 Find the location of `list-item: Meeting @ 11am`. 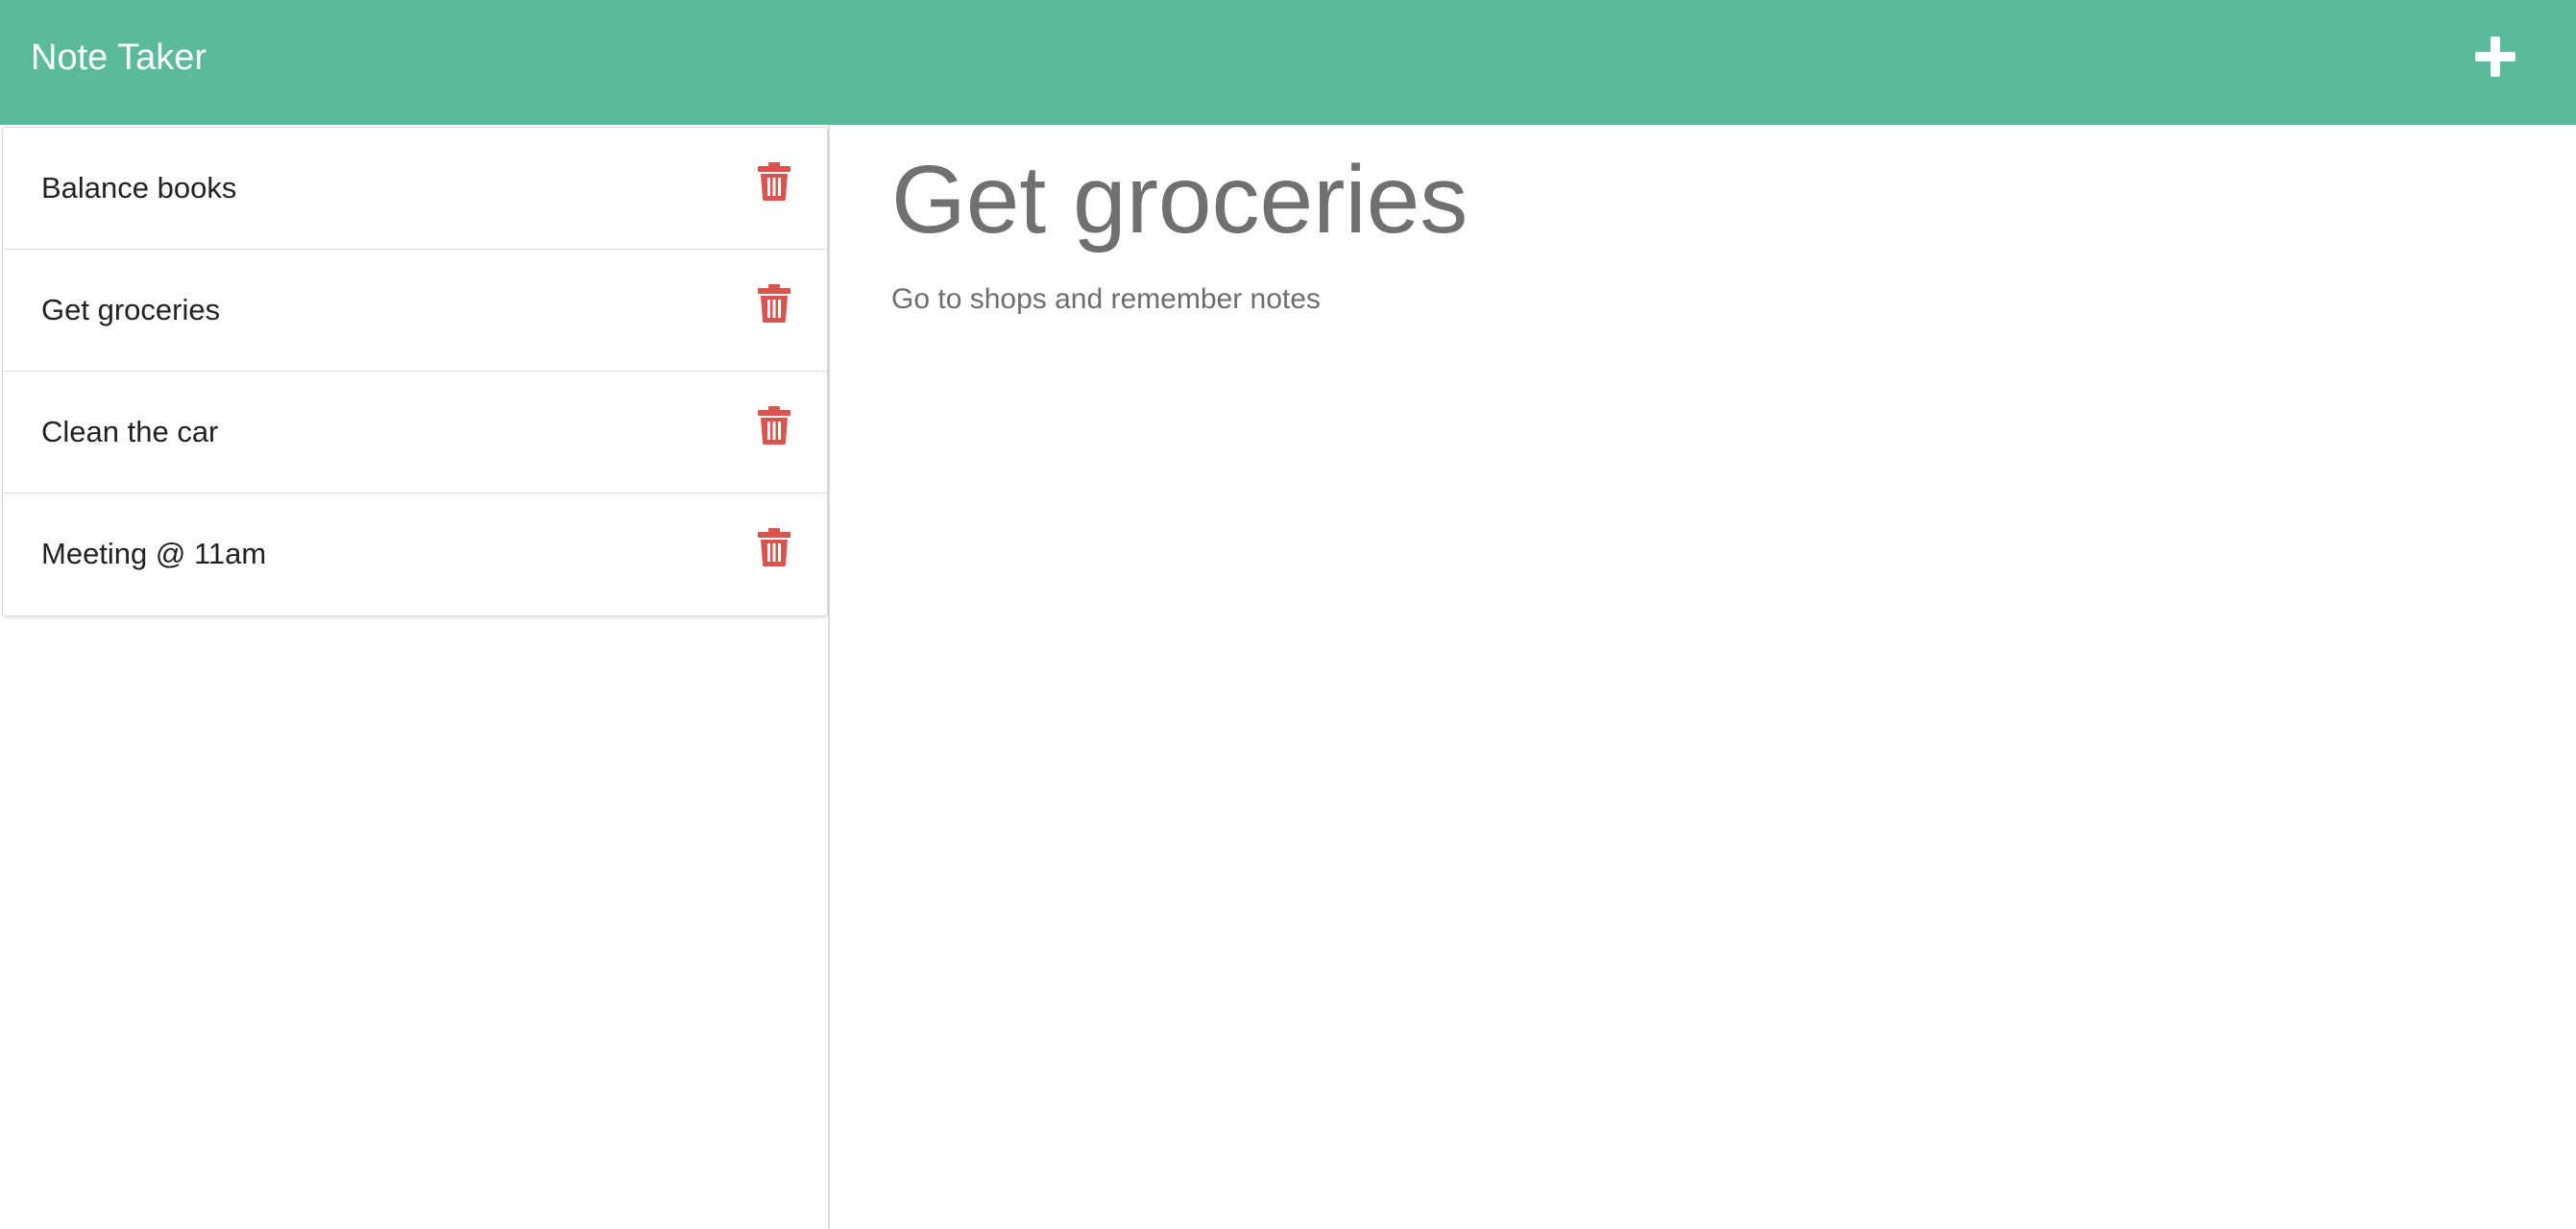

list-item: Meeting @ 11am is located at coordinates (415, 554).